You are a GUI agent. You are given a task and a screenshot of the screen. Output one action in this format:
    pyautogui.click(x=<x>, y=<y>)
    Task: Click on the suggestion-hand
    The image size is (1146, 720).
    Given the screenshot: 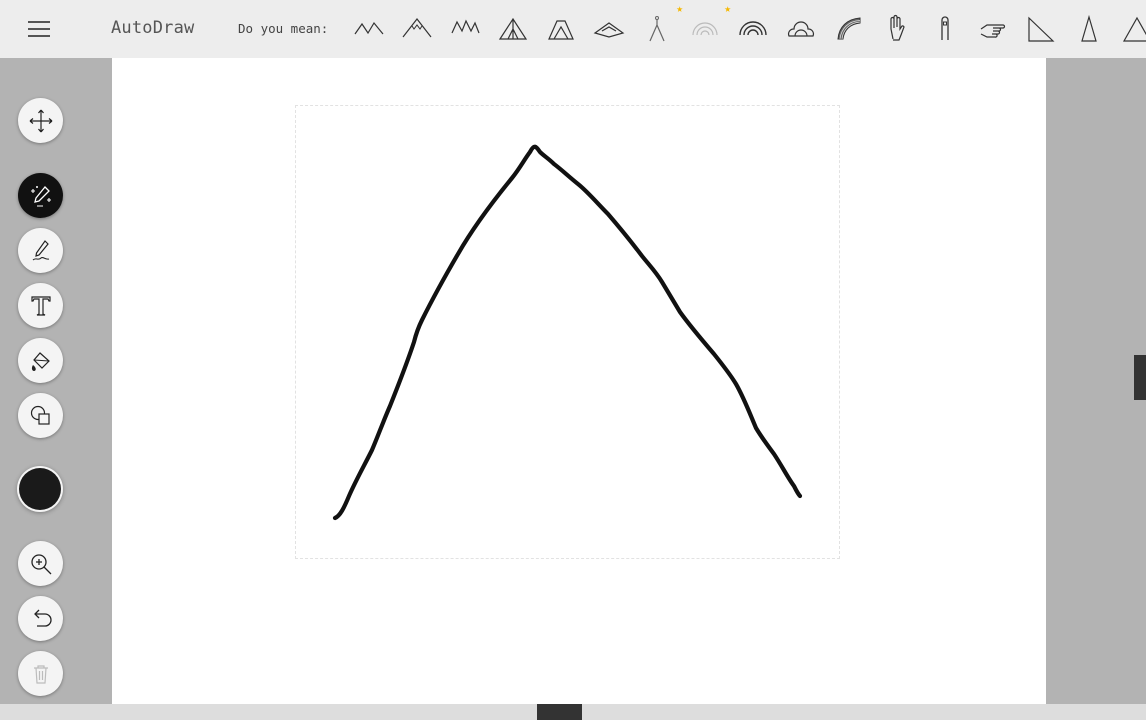 What is the action you would take?
    pyautogui.click(x=897, y=29)
    